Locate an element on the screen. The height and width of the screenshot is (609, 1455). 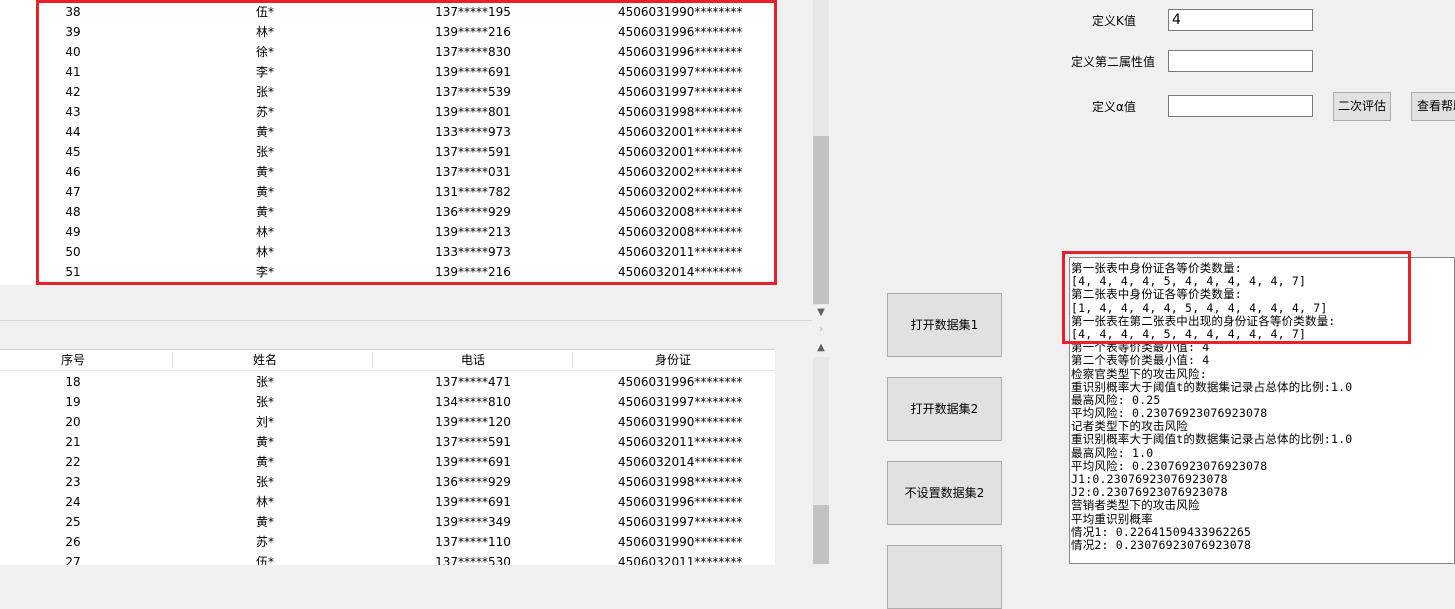
table-row: 48 黄* 136*****929 4506032008******** is located at coordinates (387, 212).